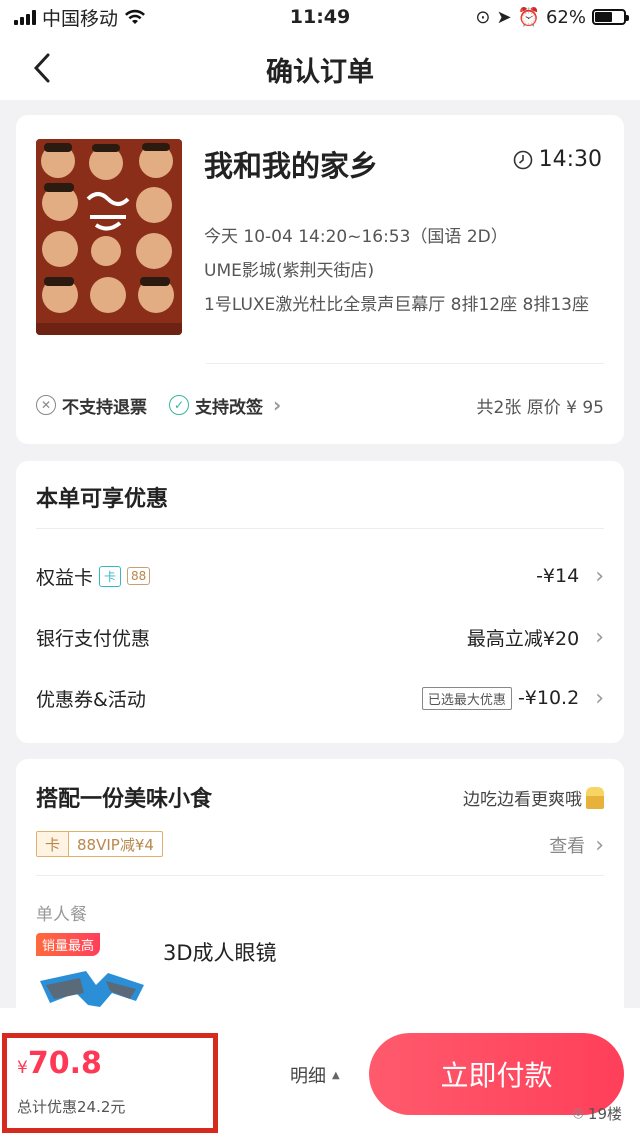 The width and height of the screenshot is (640, 1137). I want to click on carrier-label: 中国移动, so click(80, 18).